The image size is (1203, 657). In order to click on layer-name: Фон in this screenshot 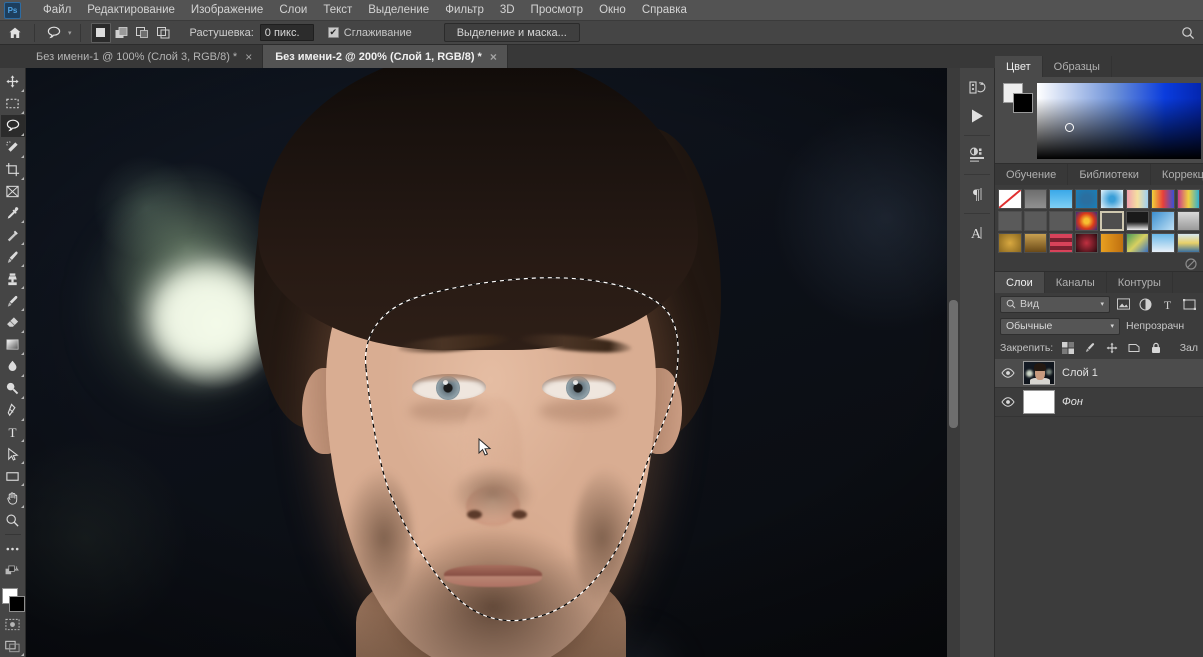, I will do `click(1072, 402)`.